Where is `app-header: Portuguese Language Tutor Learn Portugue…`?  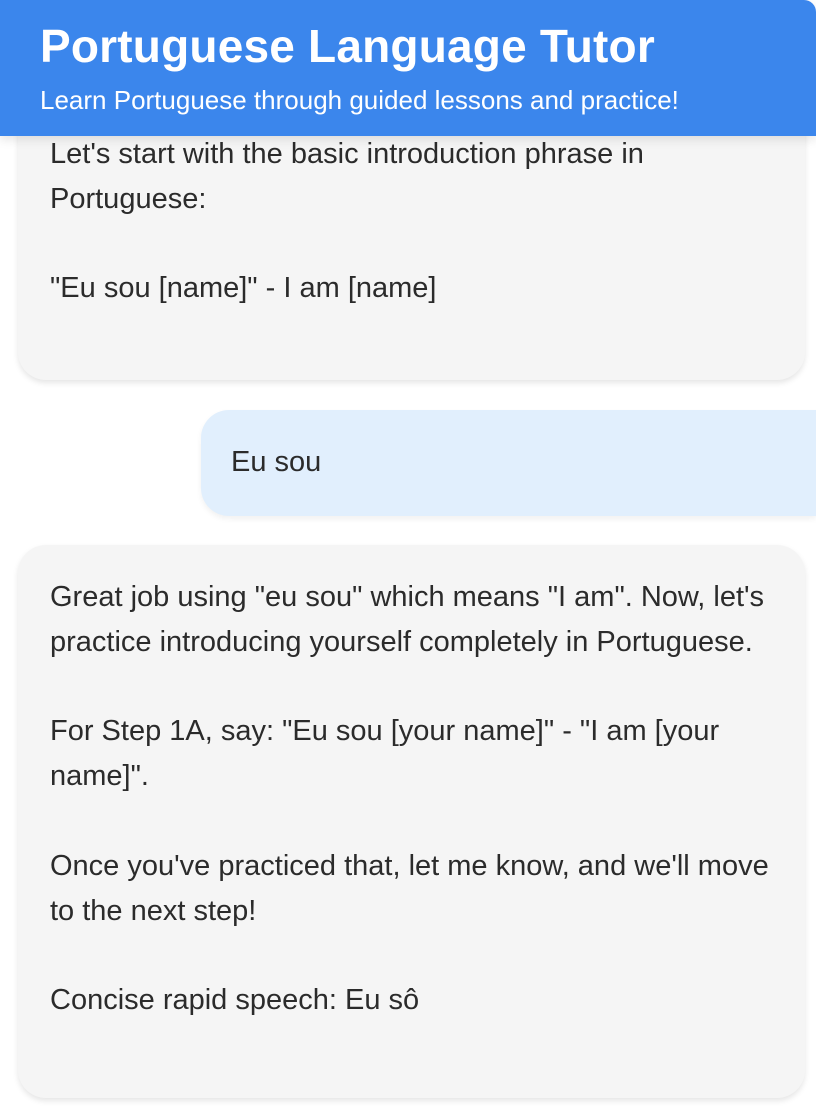 app-header: Portuguese Language Tutor Learn Portugue… is located at coordinates (408, 68).